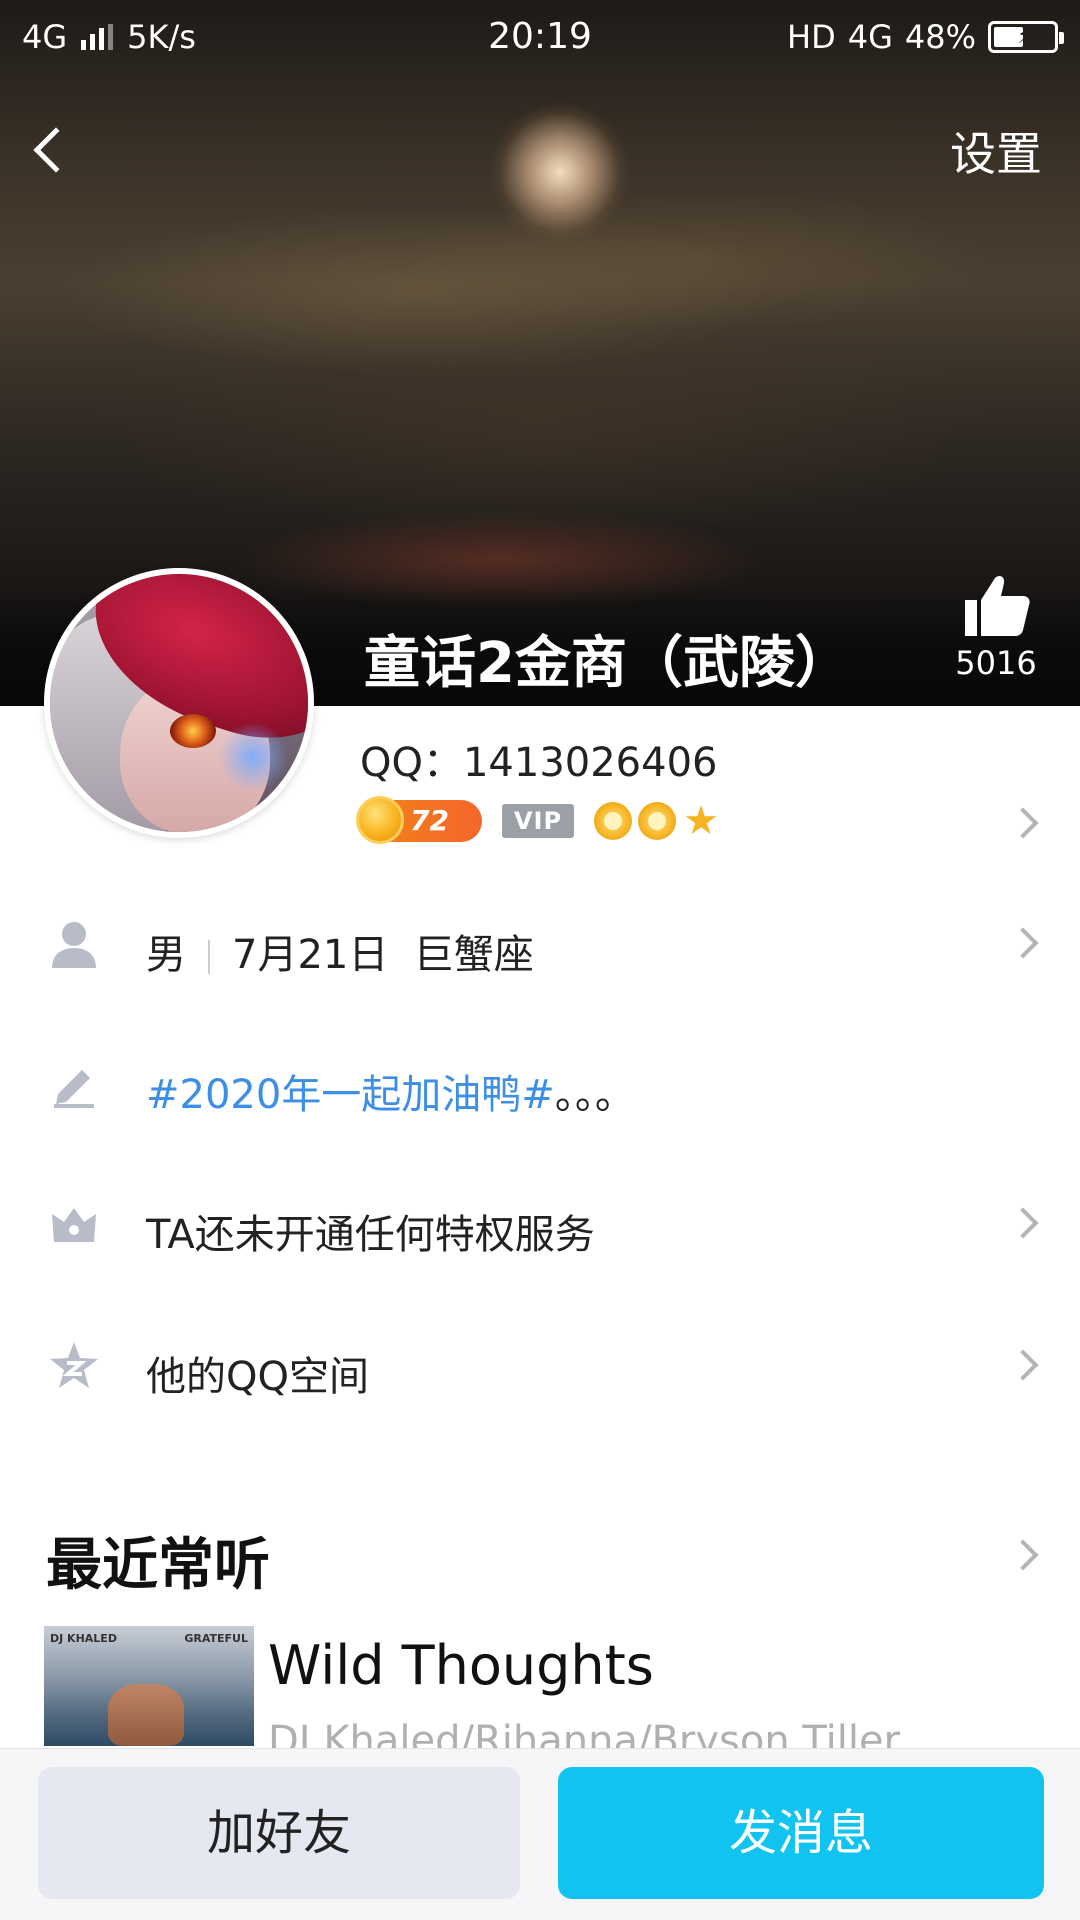  Describe the element at coordinates (607, 663) in the screenshot. I see `profile-nickname: 童话2金商（武陵）` at that location.